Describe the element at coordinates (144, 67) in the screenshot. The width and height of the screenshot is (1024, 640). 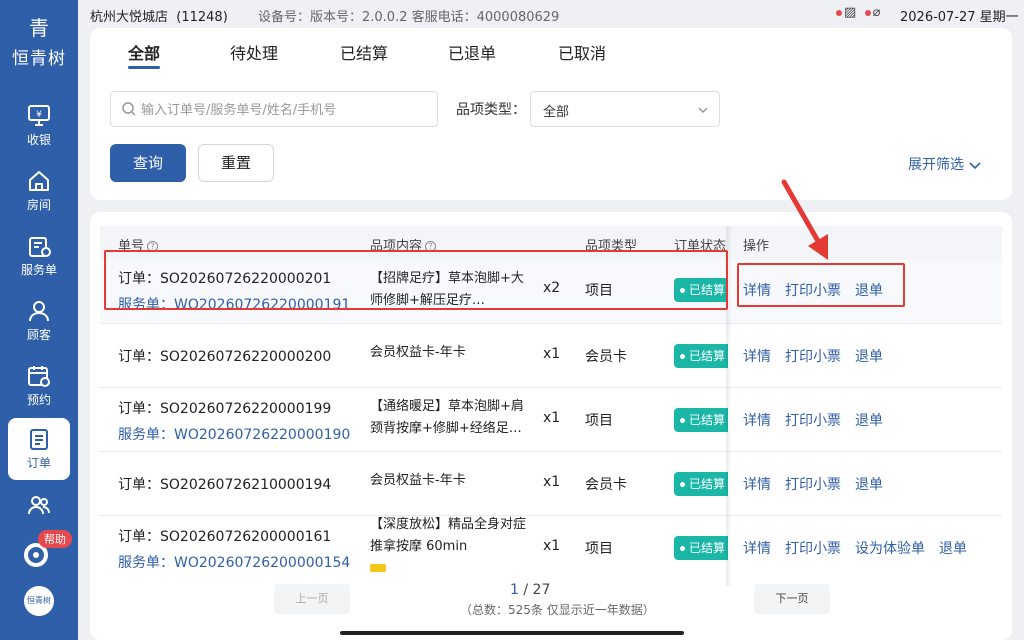
I see `tab-active-indicator` at that location.